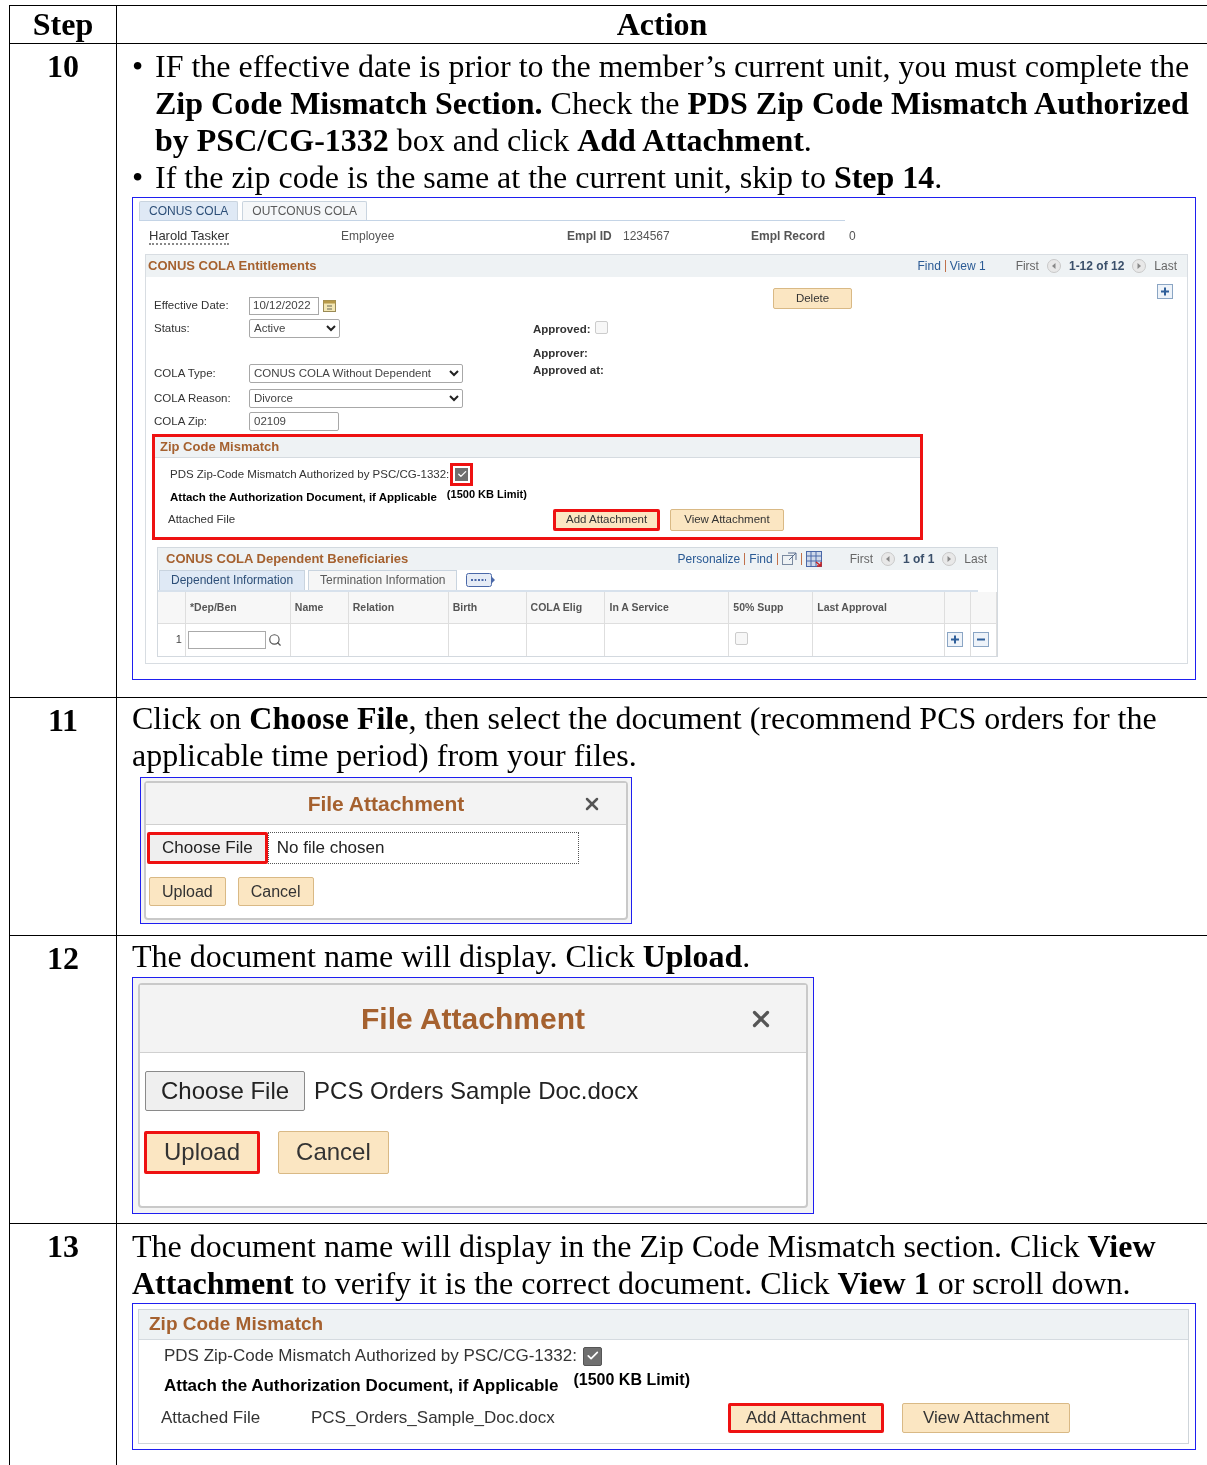 The height and width of the screenshot is (1465, 1207). I want to click on field-label: COLA Reason:, so click(193, 398).